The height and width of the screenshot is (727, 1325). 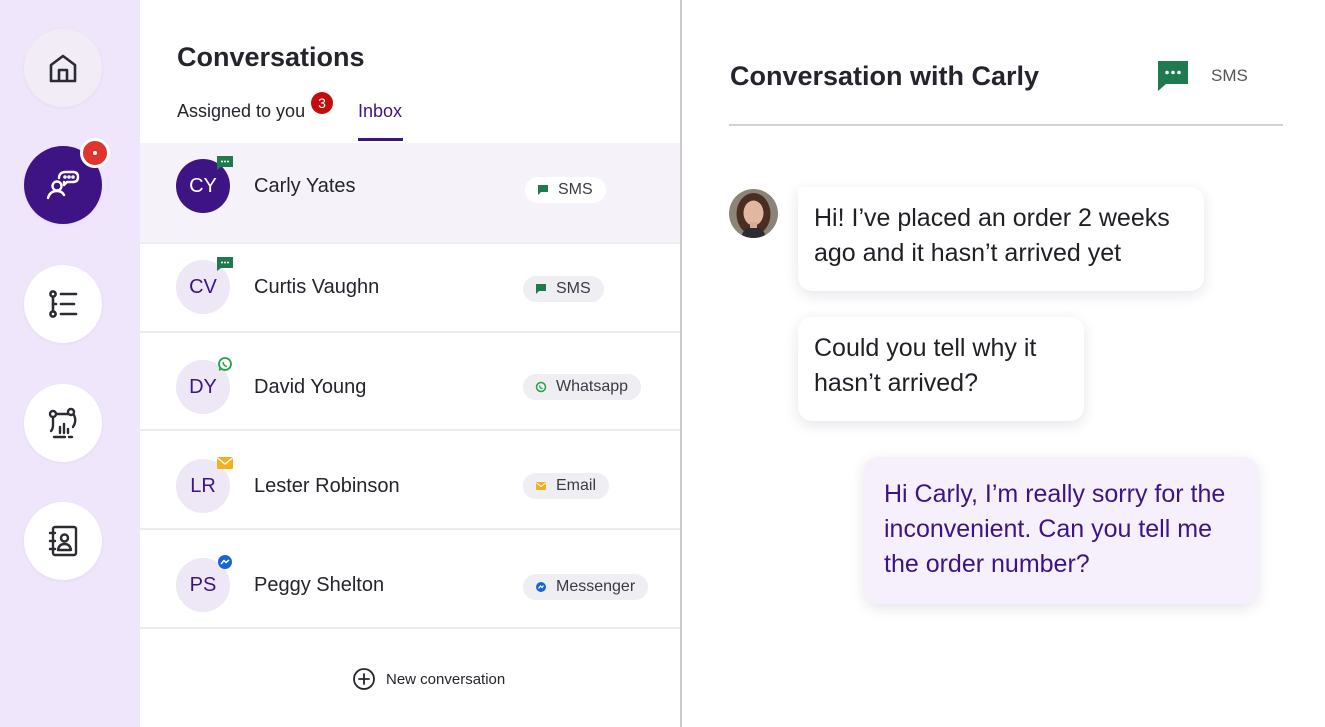 I want to click on customer-message: Could you tell why it hasn’t arrived?, so click(x=941, y=369).